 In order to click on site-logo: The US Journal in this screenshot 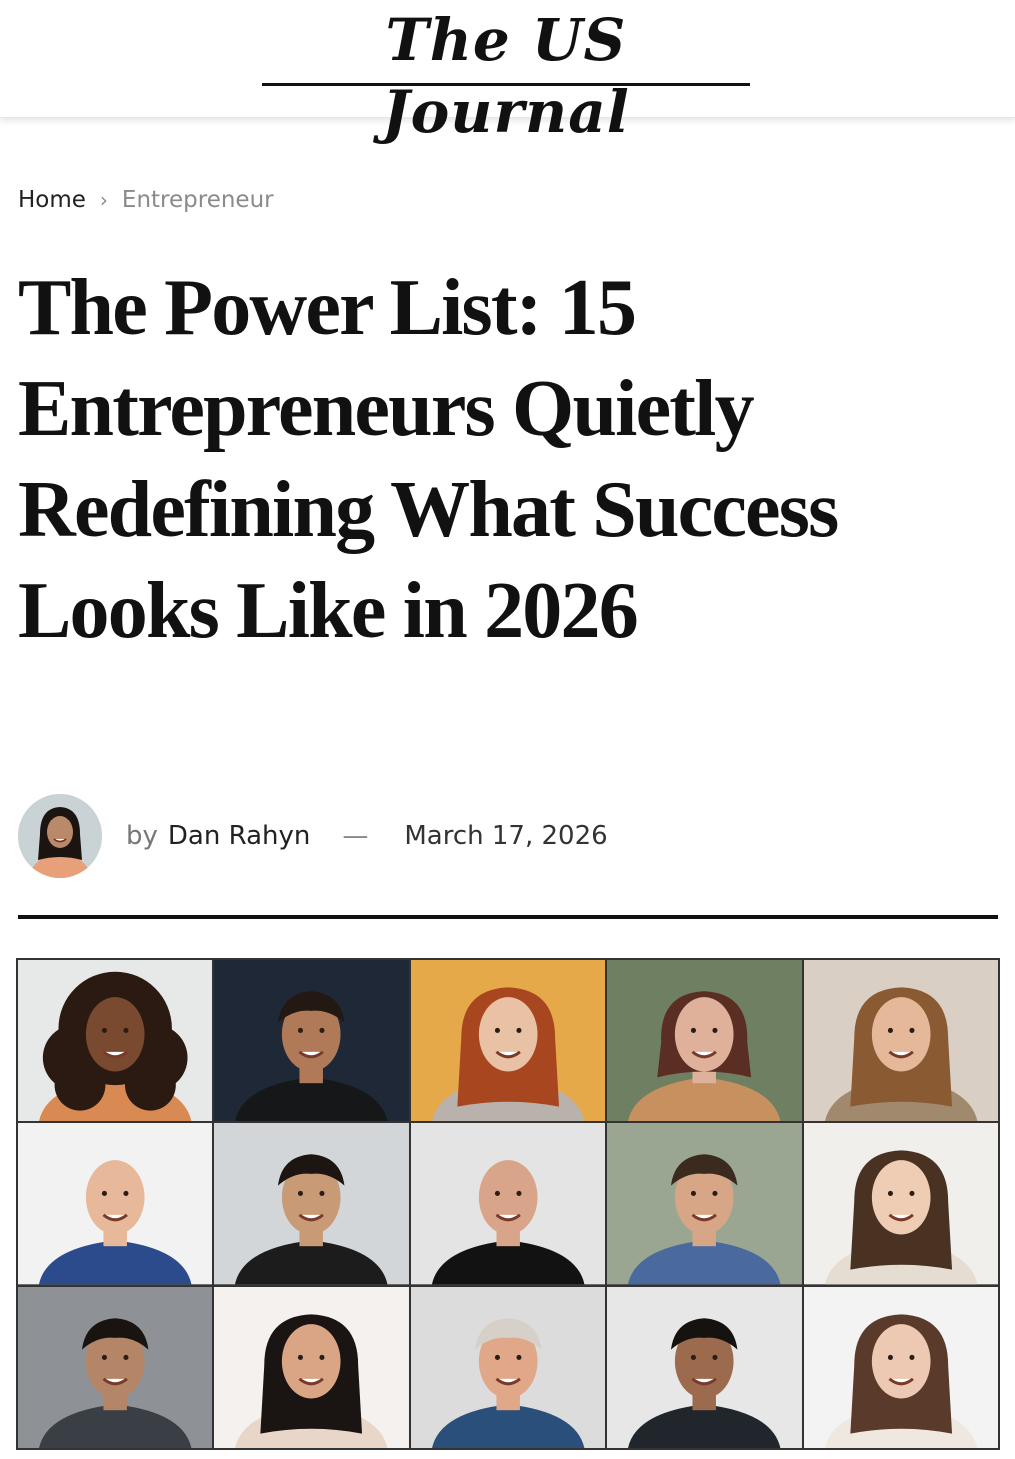, I will do `click(506, 75)`.